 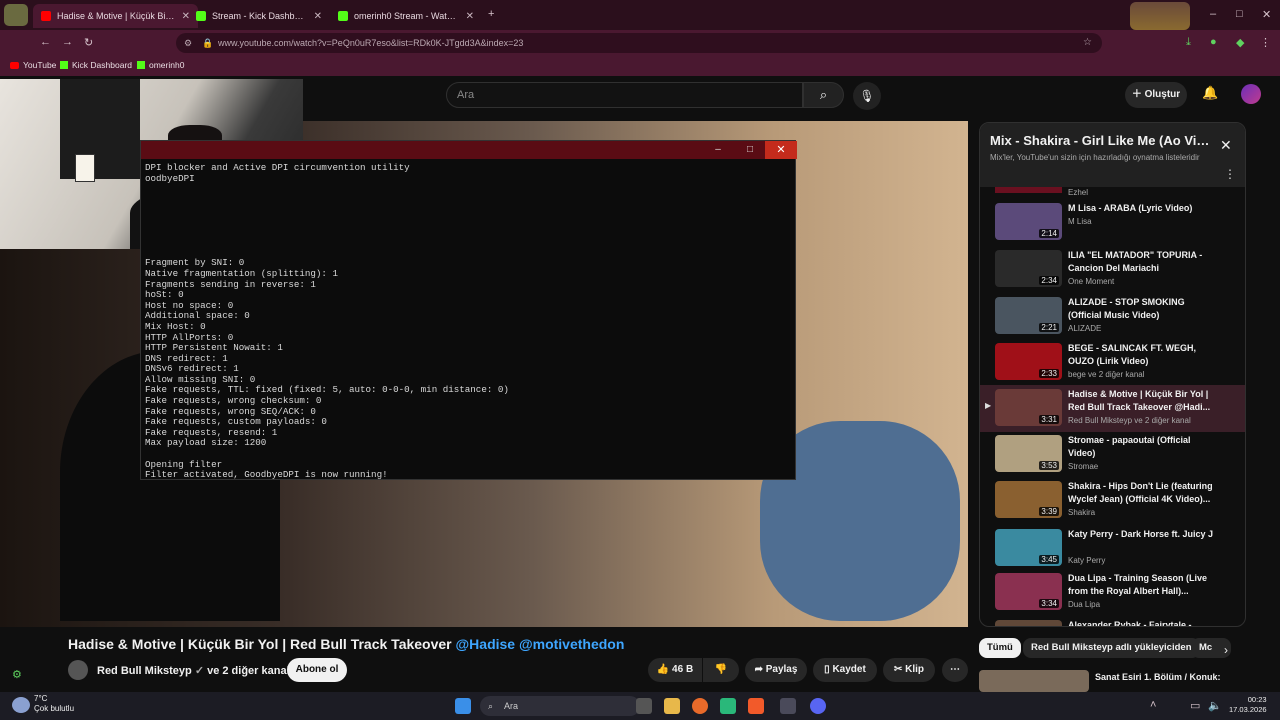 What do you see at coordinates (33, 65) in the screenshot?
I see `bookmark-youtube: YouTube` at bounding box center [33, 65].